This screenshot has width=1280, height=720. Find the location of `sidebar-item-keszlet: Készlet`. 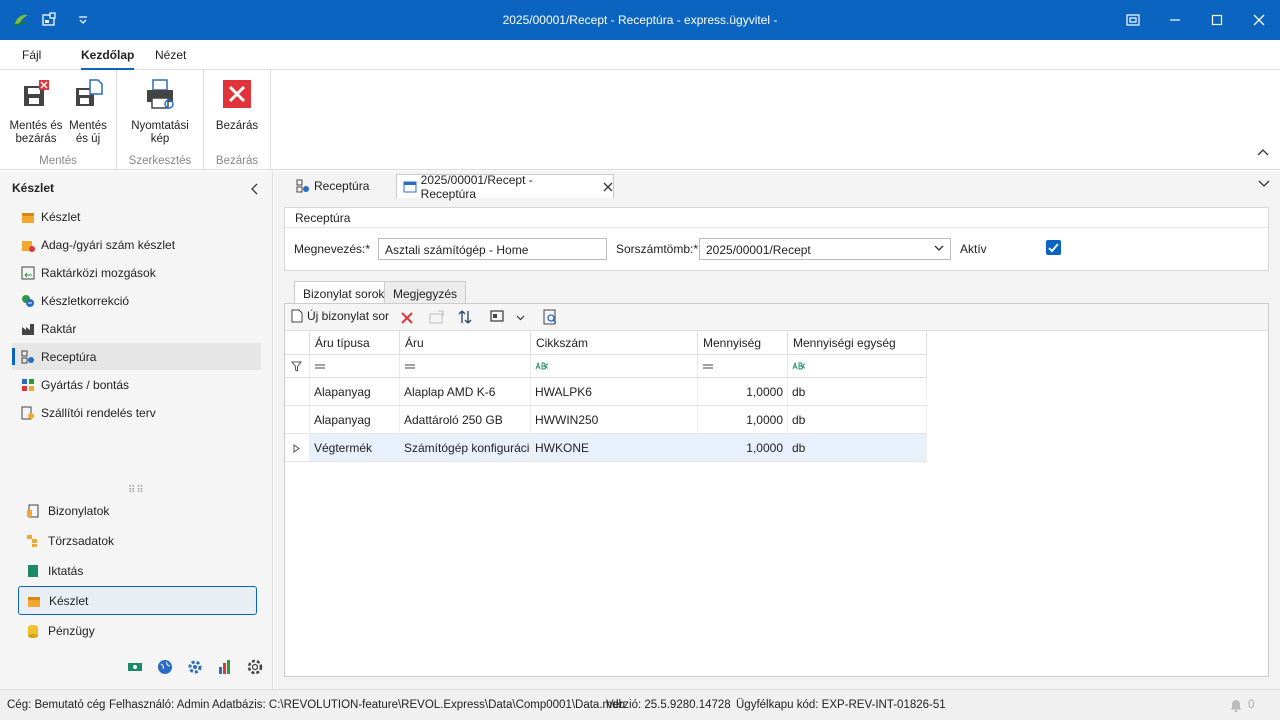

sidebar-item-keszlet: Készlet is located at coordinates (136, 216).